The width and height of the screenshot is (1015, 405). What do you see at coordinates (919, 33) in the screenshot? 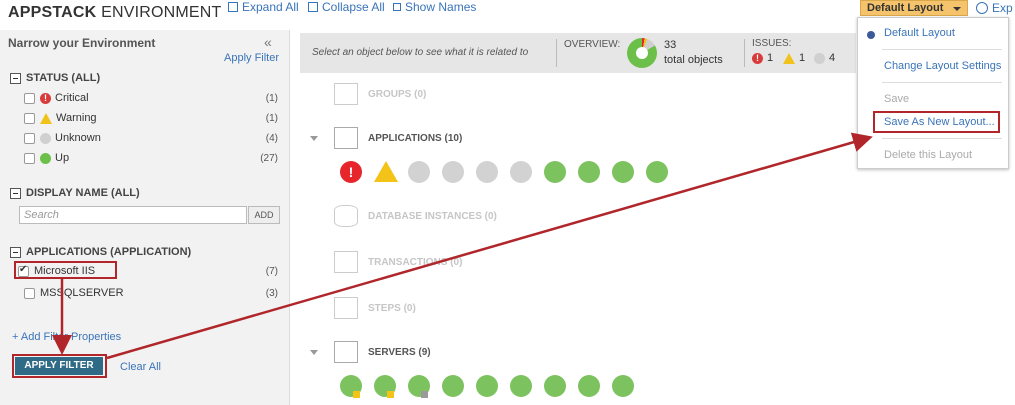
I see `menu-item-default-layout: Default Layout` at bounding box center [919, 33].